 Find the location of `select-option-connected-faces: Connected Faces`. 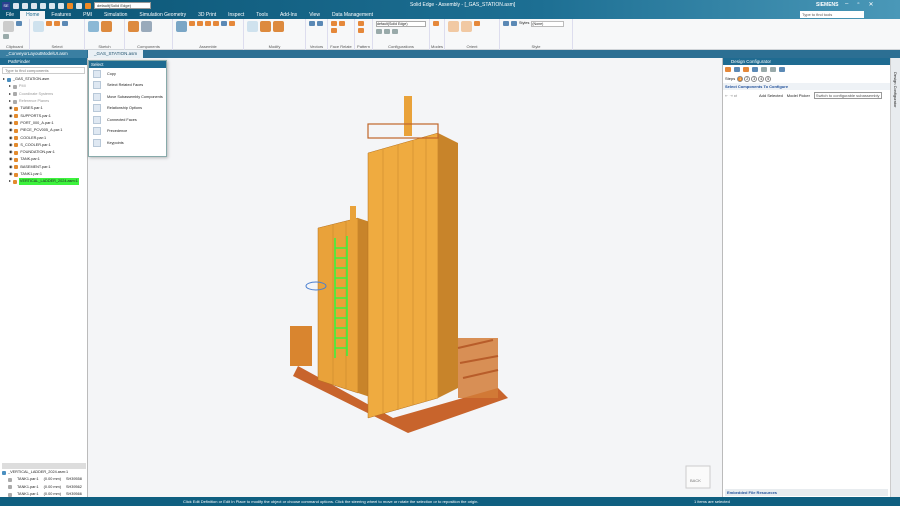

select-option-connected-faces: Connected Faces is located at coordinates (127, 120).